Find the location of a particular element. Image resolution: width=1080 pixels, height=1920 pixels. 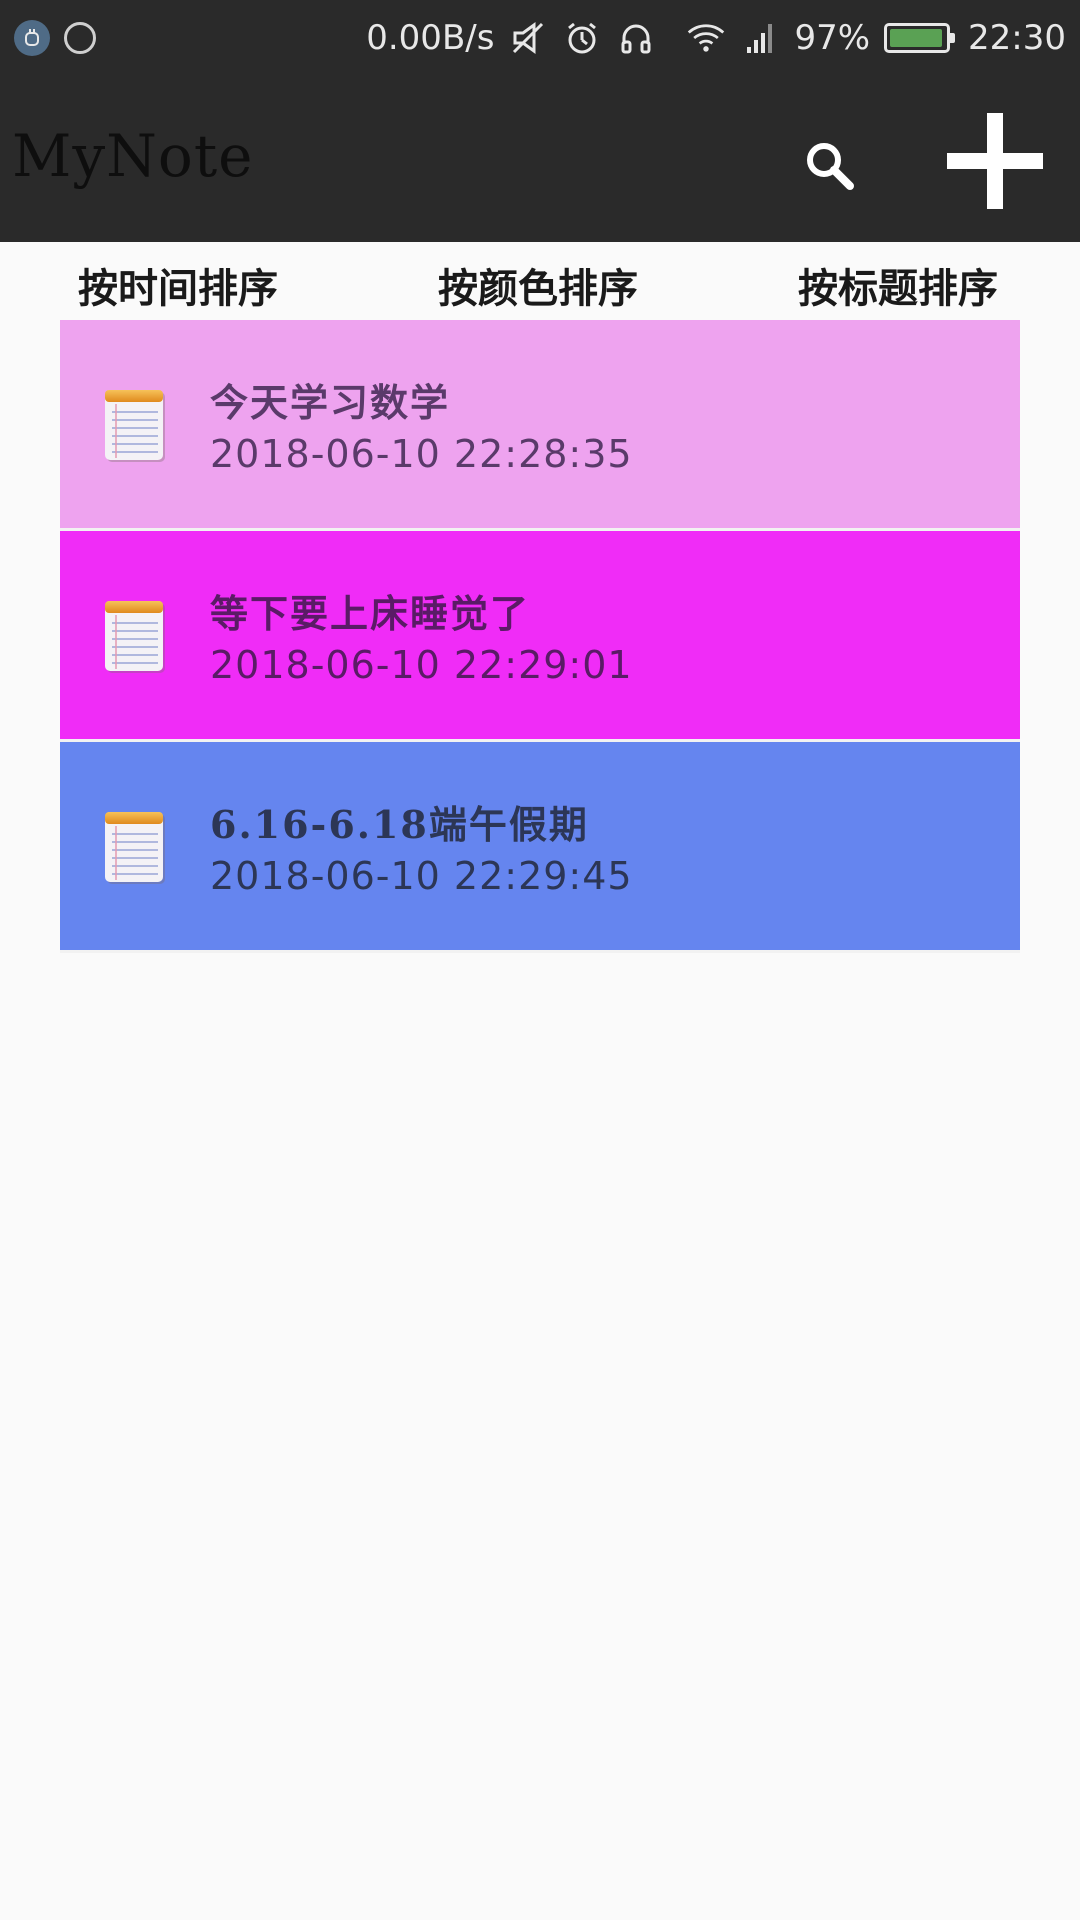

battery-percent: 97% is located at coordinates (832, 38).